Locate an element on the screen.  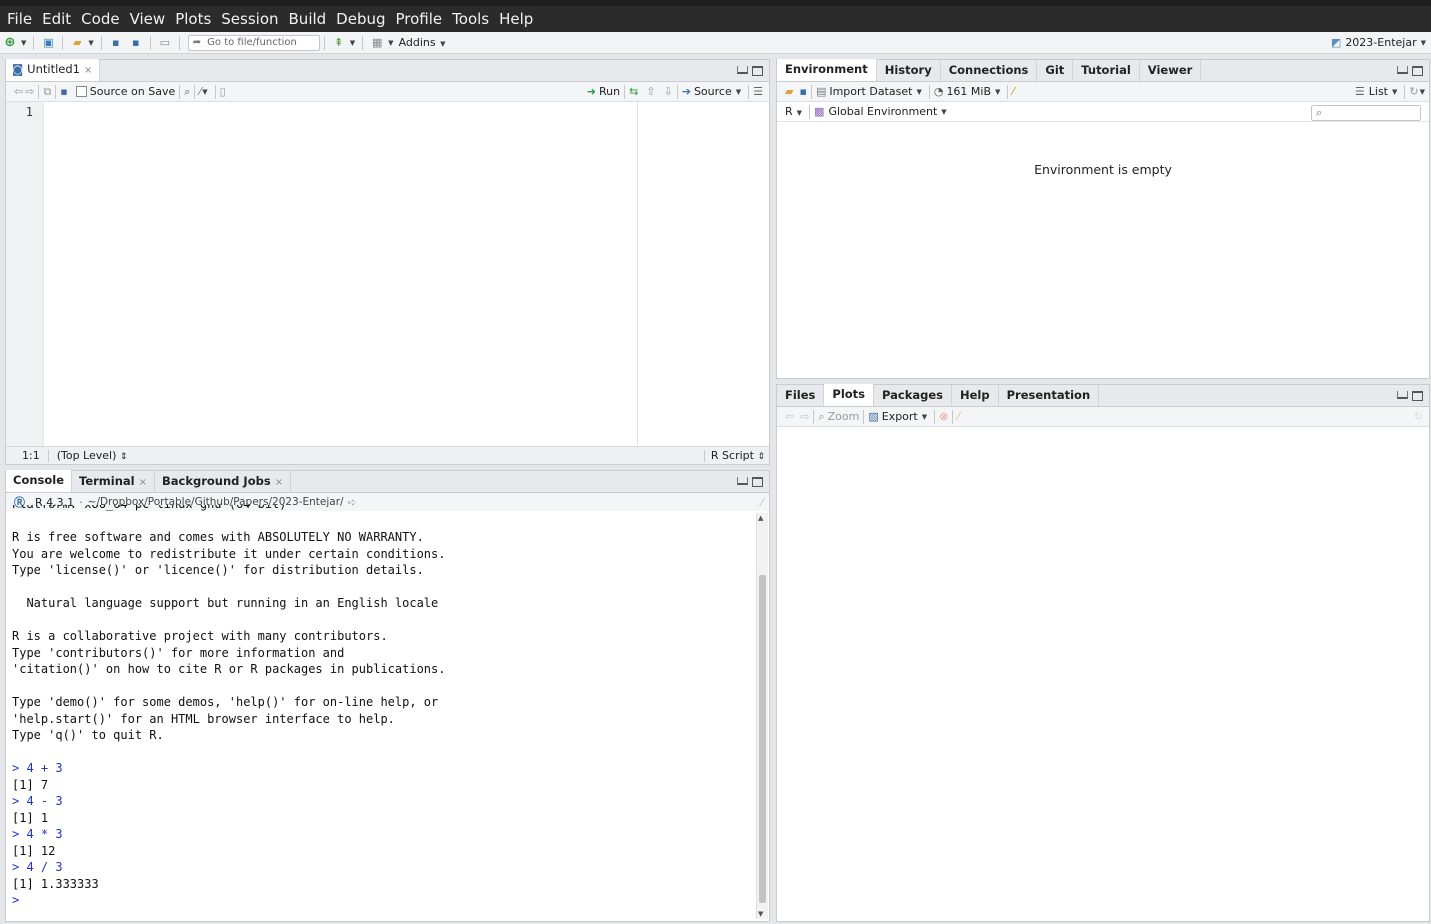
pane-layout-dropdown-icon: ▼ is located at coordinates (390, 43).